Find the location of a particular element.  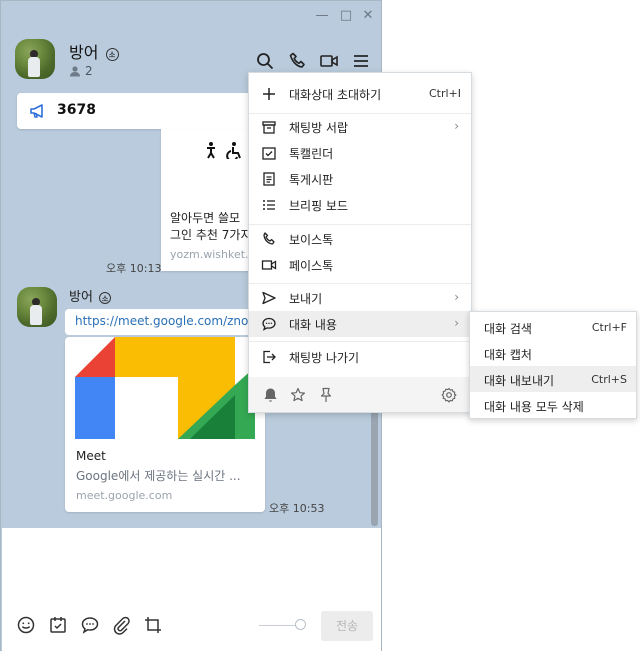

card-title-line1: 알아두면 쓸모 is located at coordinates (205, 218).